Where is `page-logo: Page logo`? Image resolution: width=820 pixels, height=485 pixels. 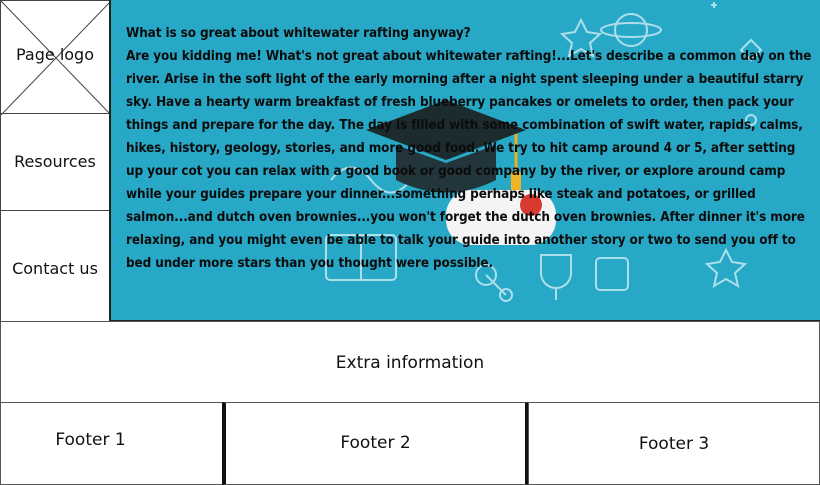 page-logo: Page logo is located at coordinates (55, 57).